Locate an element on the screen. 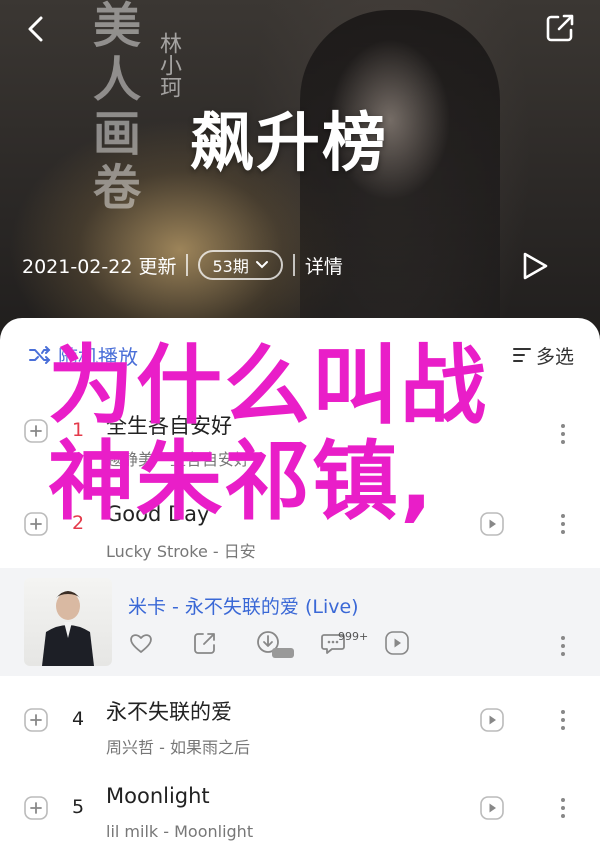 This screenshot has width=600, height=865. song-rank: 1 is located at coordinates (78, 430).